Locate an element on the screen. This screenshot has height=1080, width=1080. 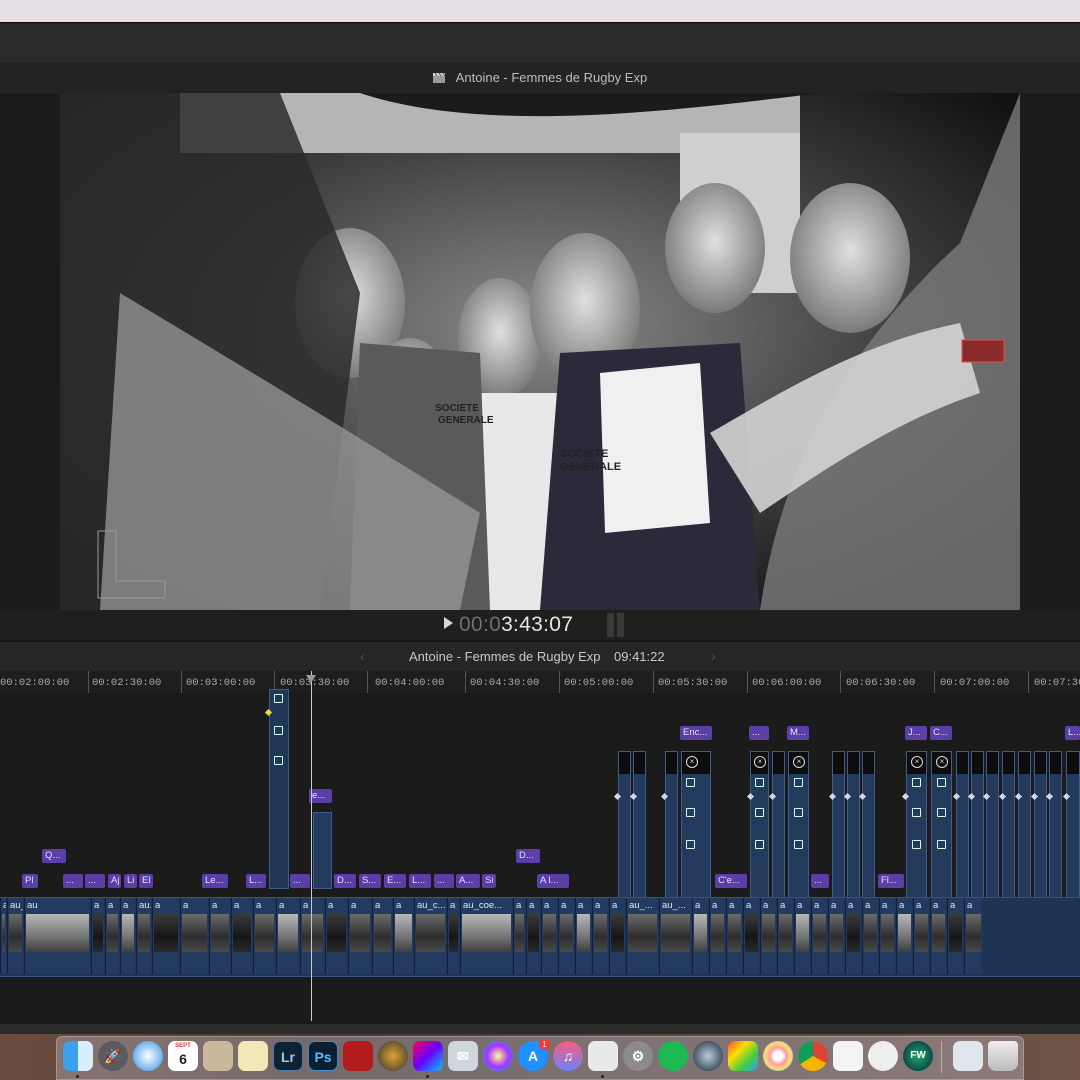
timeline-forward-arrow: › is located at coordinates (713, 656).